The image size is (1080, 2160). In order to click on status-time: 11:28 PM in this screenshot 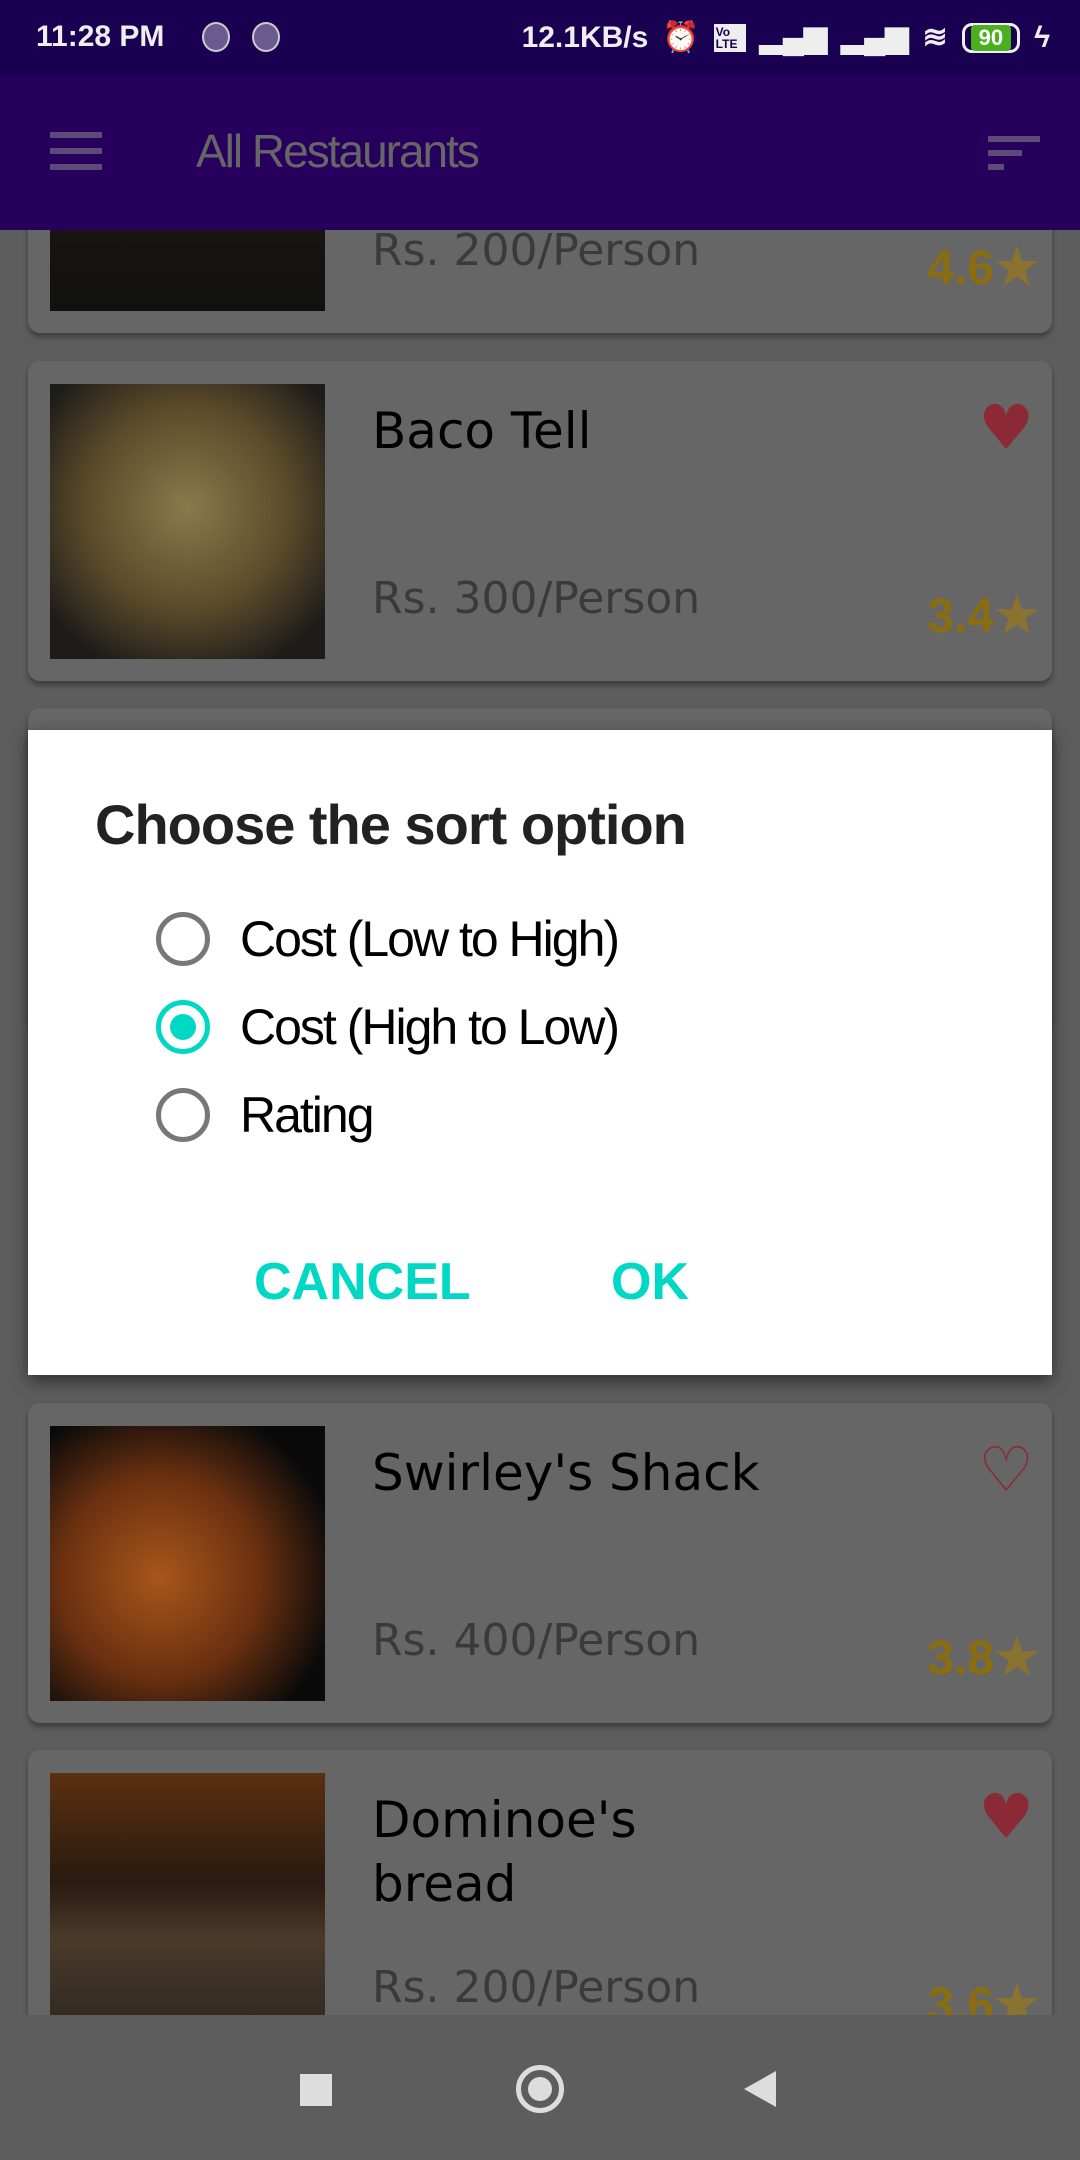, I will do `click(100, 36)`.